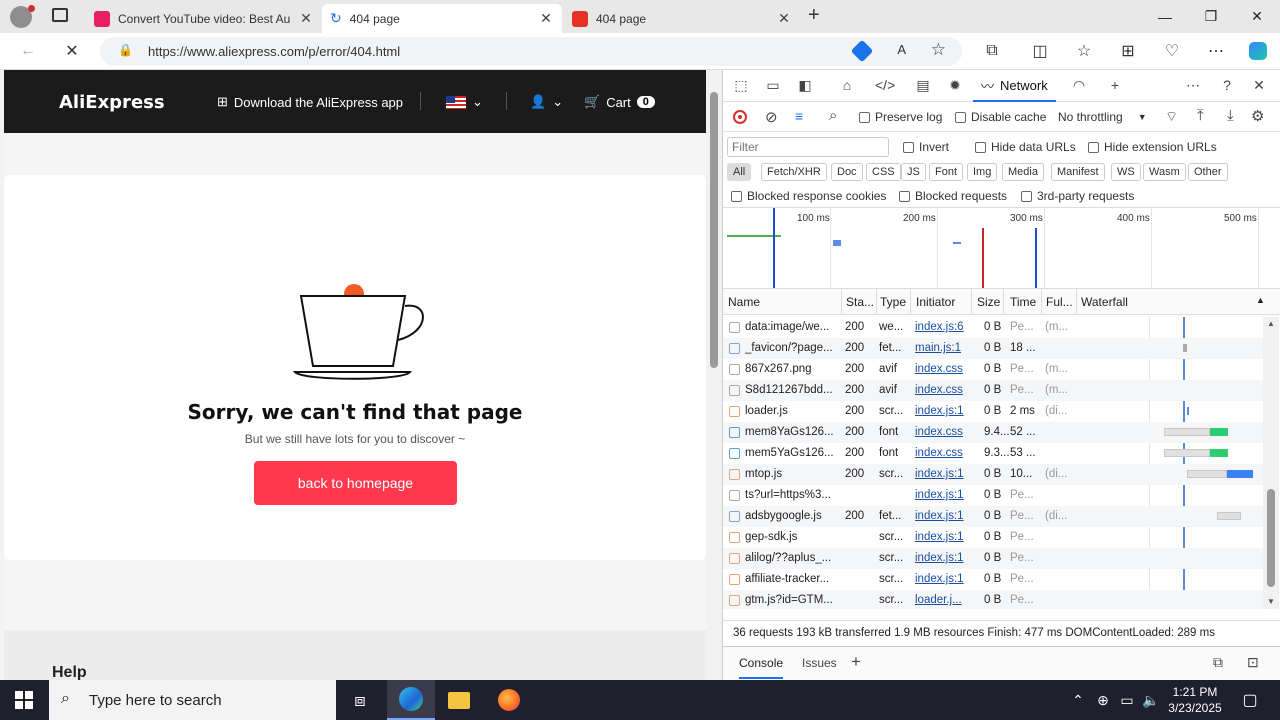  Describe the element at coordinates (938, 348) in the screenshot. I see `cell-initiator: main.js:1` at that location.